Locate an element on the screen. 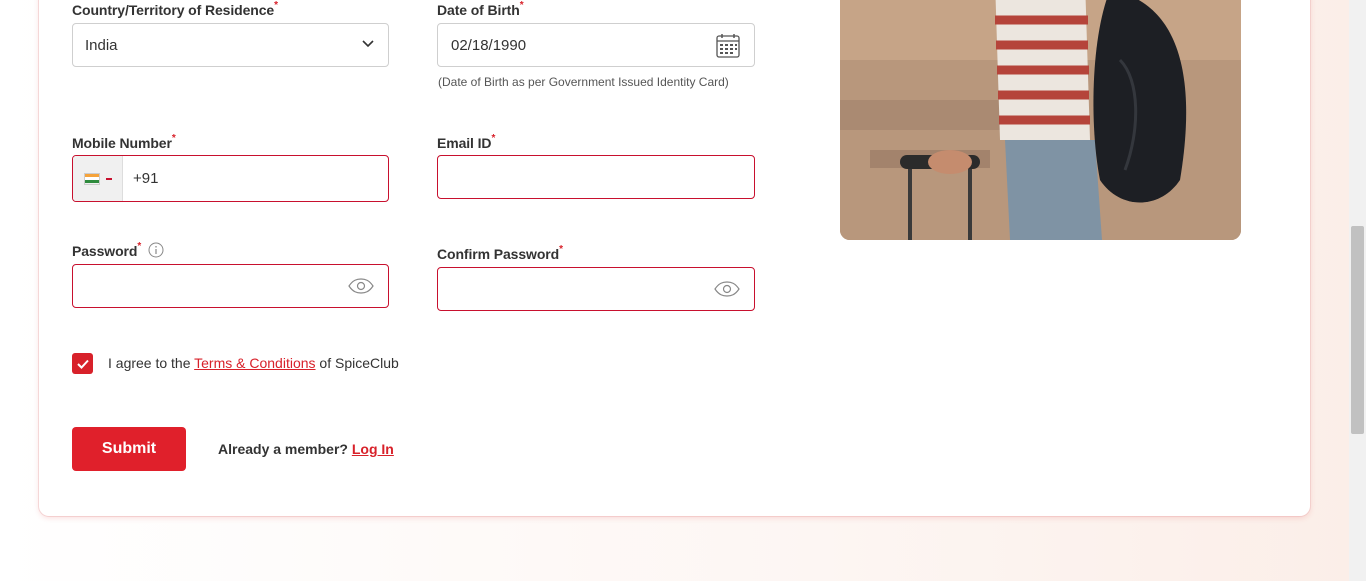  traveler-photo is located at coordinates (1040, 120).